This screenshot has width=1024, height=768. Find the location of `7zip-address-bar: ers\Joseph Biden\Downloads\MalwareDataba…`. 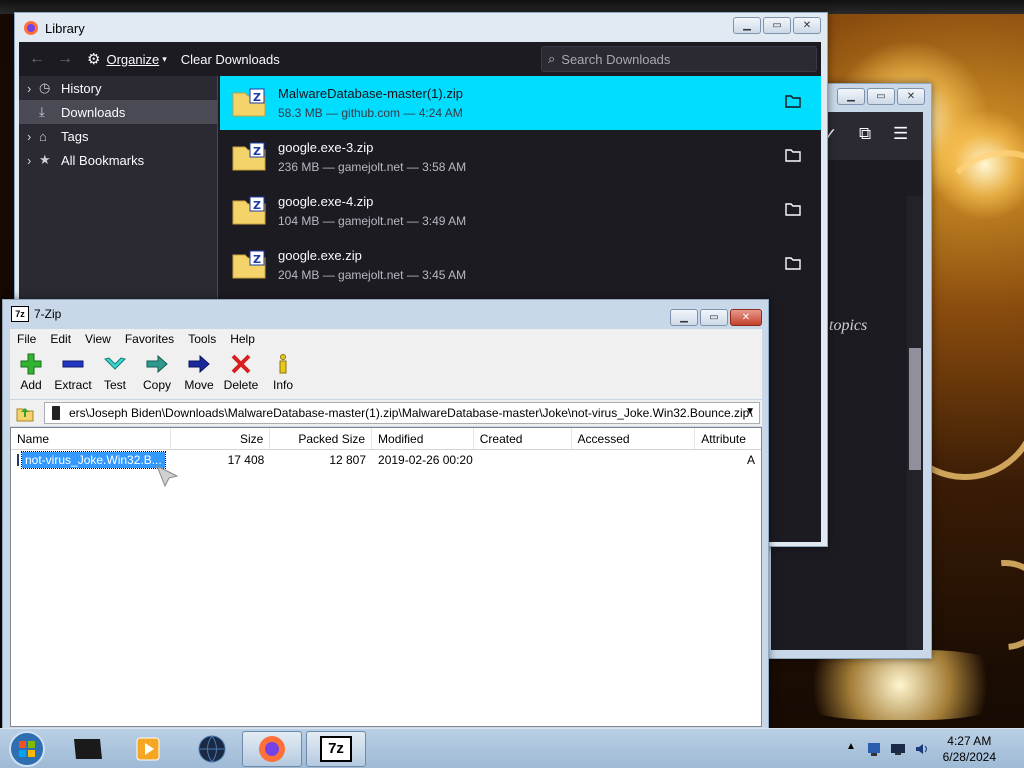

7zip-address-bar: ers\Joseph Biden\Downloads\MalwareDataba… is located at coordinates (386, 413).